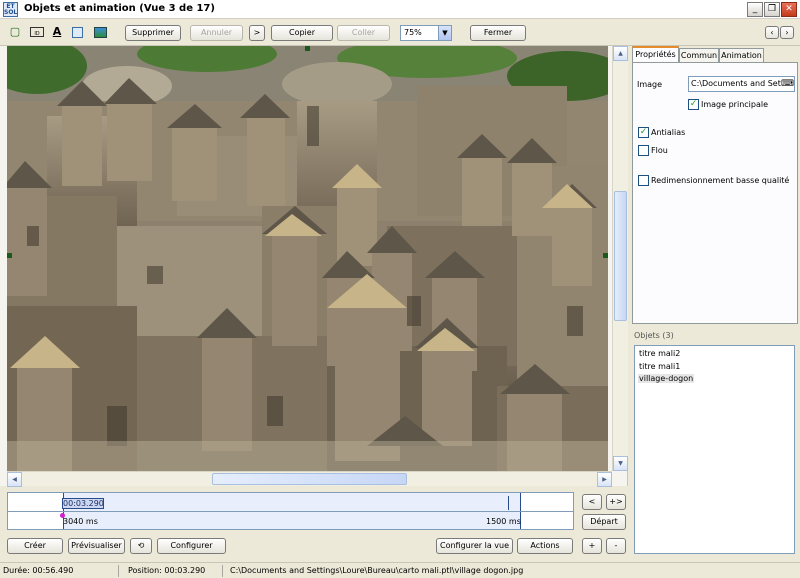 This screenshot has height=578, width=800. What do you see at coordinates (735, 104) in the screenshot?
I see `main-image-label: Image principale` at bounding box center [735, 104].